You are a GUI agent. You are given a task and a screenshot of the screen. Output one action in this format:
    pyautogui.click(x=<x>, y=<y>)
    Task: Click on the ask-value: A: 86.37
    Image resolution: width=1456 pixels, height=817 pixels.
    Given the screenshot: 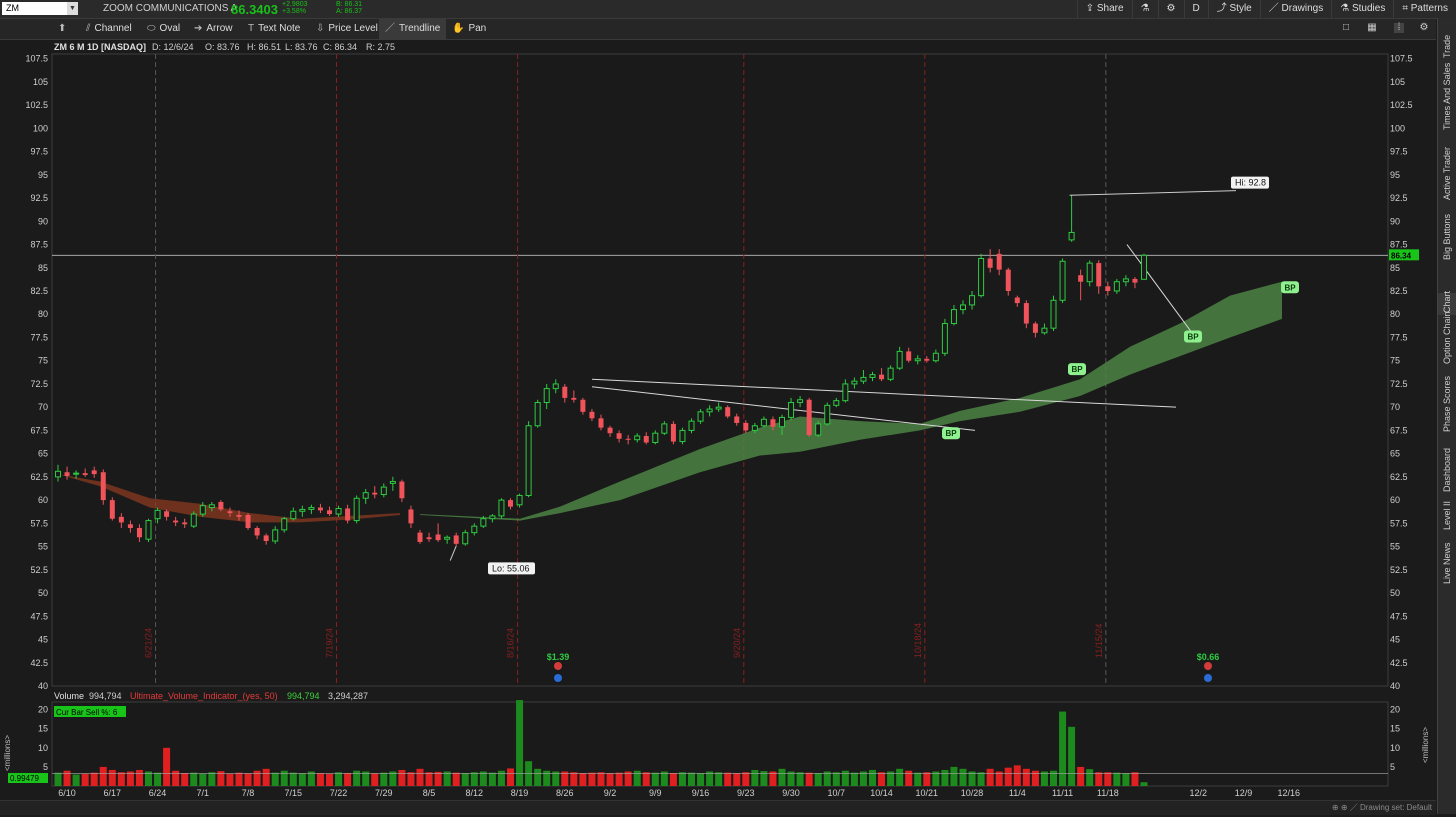 What is the action you would take?
    pyautogui.click(x=349, y=11)
    